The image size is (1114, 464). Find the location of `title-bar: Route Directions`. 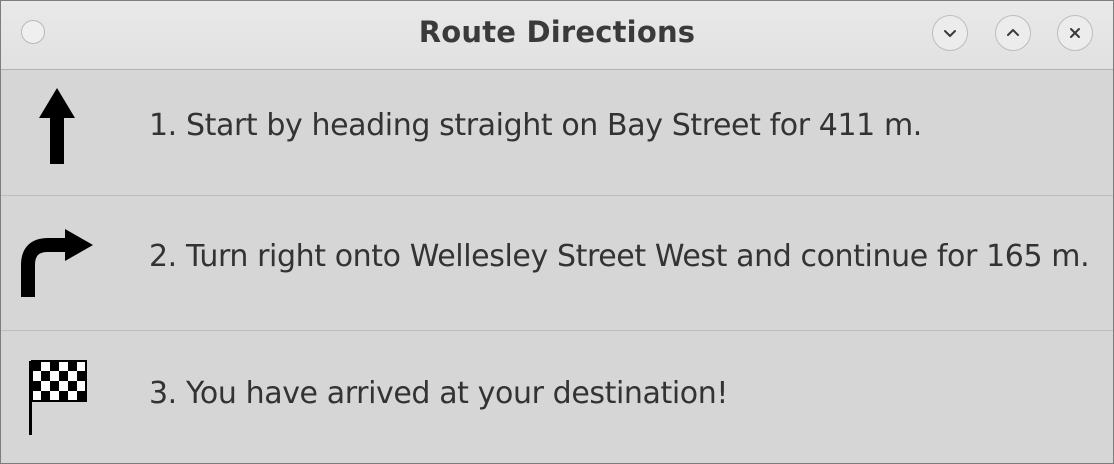

title-bar: Route Directions is located at coordinates (557, 35).